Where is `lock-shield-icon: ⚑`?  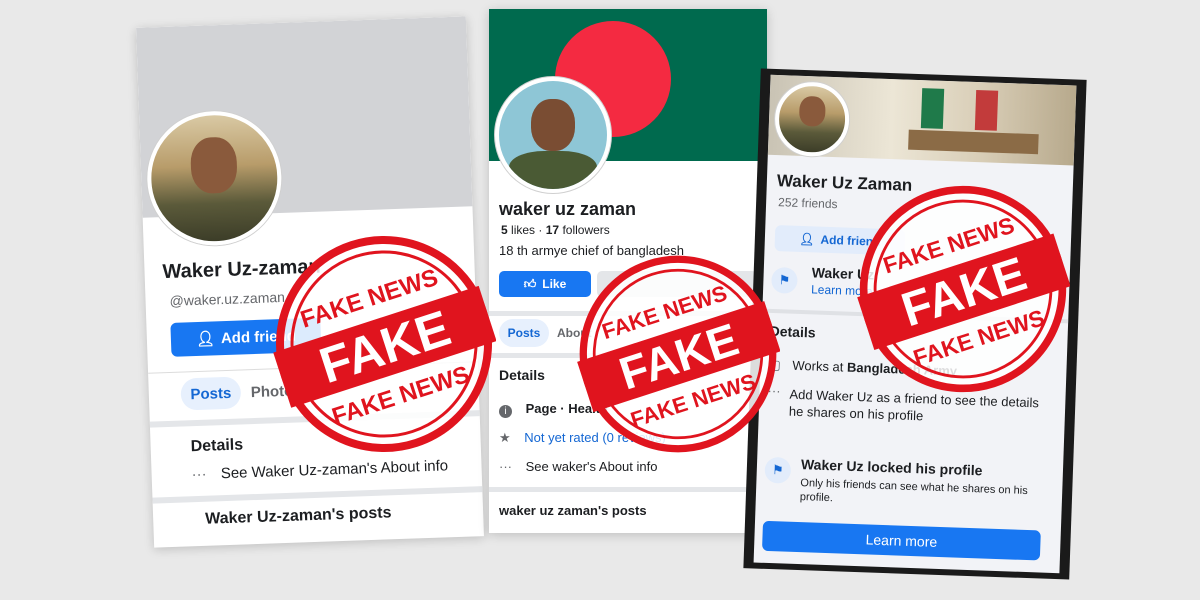
lock-shield-icon: ⚑ is located at coordinates (778, 470).